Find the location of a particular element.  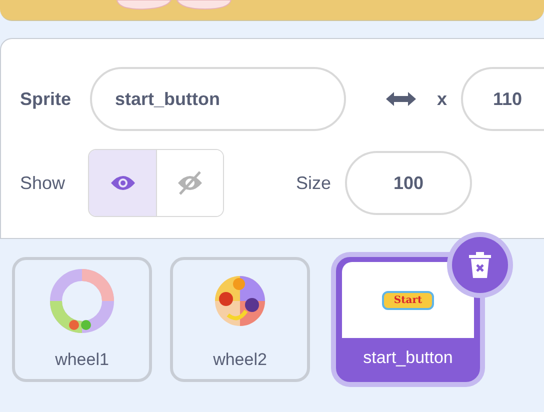

delete-button is located at coordinates (480, 265).